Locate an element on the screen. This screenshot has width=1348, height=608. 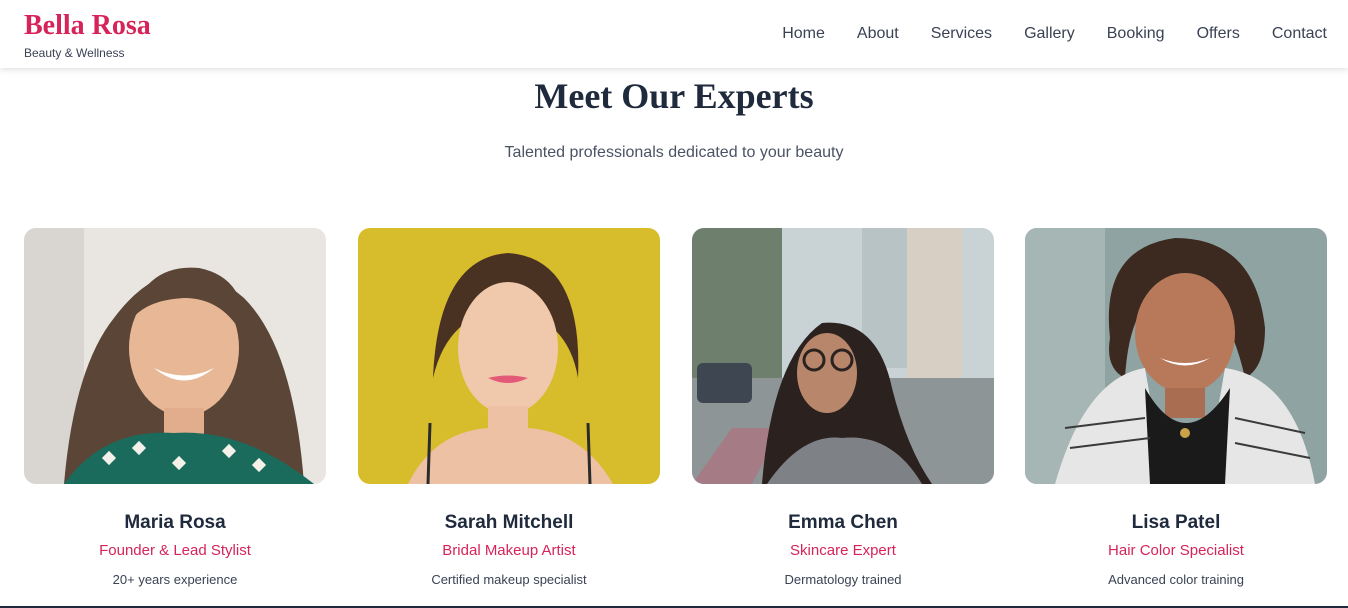
brand-logo: Bella Rosa Beauty & Wellness is located at coordinates (87, 35).